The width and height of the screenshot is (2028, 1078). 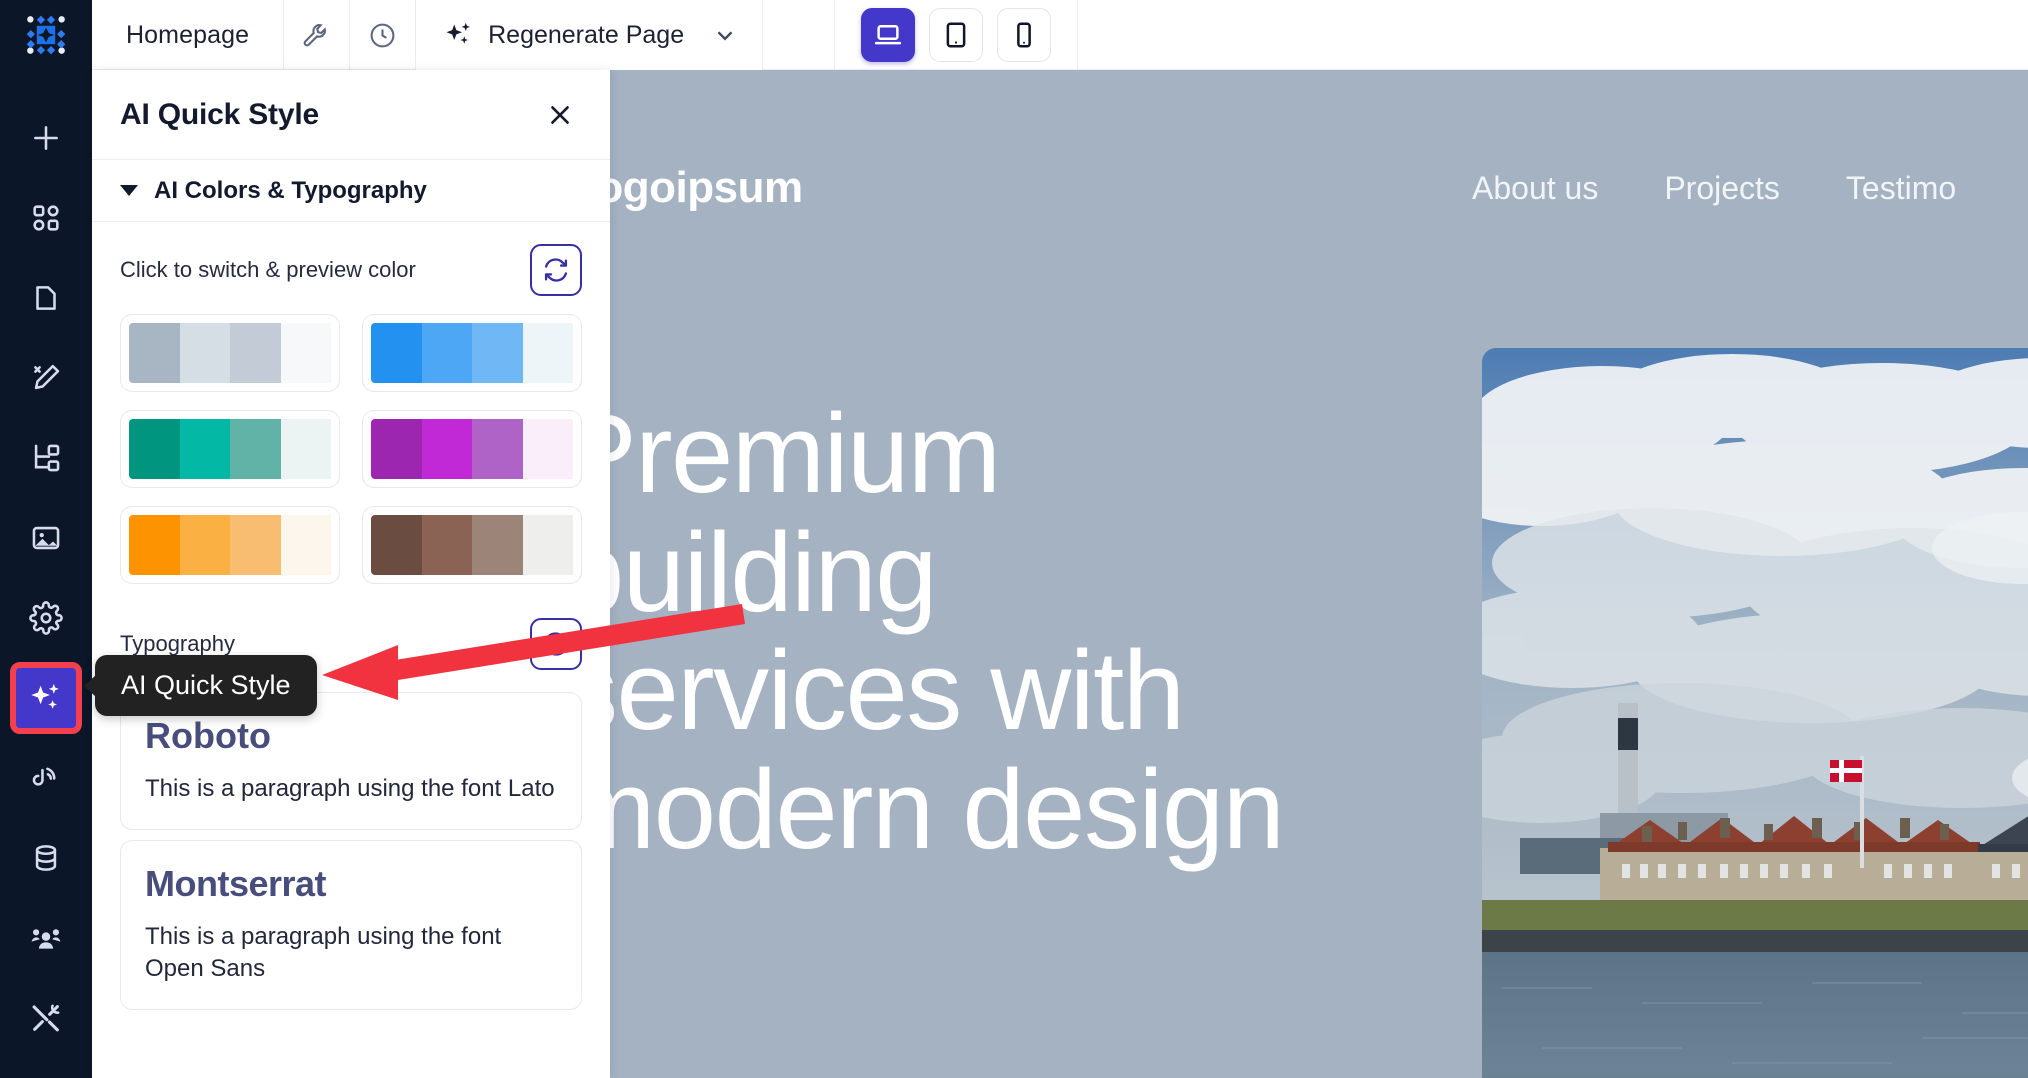 What do you see at coordinates (188, 35) in the screenshot?
I see `page-name-tab: Homepage` at bounding box center [188, 35].